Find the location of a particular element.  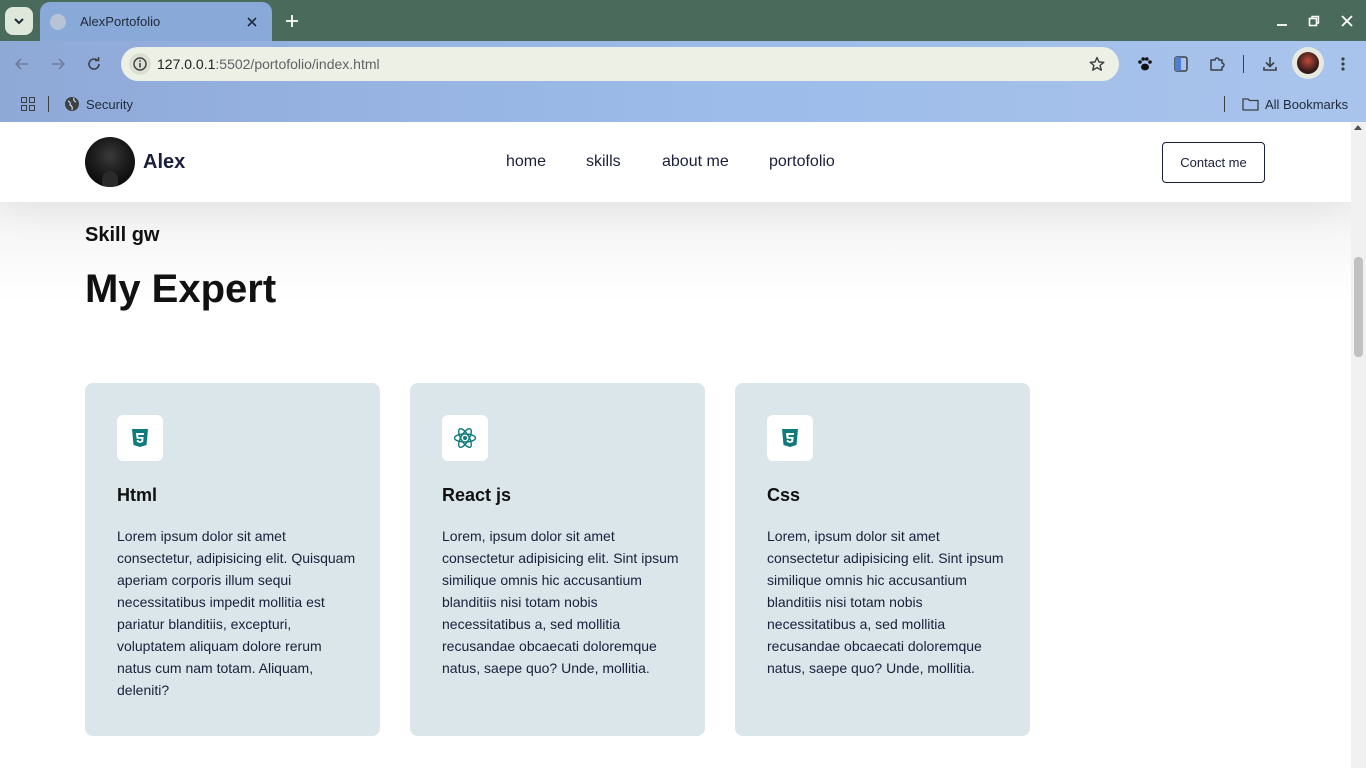

profile-picture is located at coordinates (1308, 63).